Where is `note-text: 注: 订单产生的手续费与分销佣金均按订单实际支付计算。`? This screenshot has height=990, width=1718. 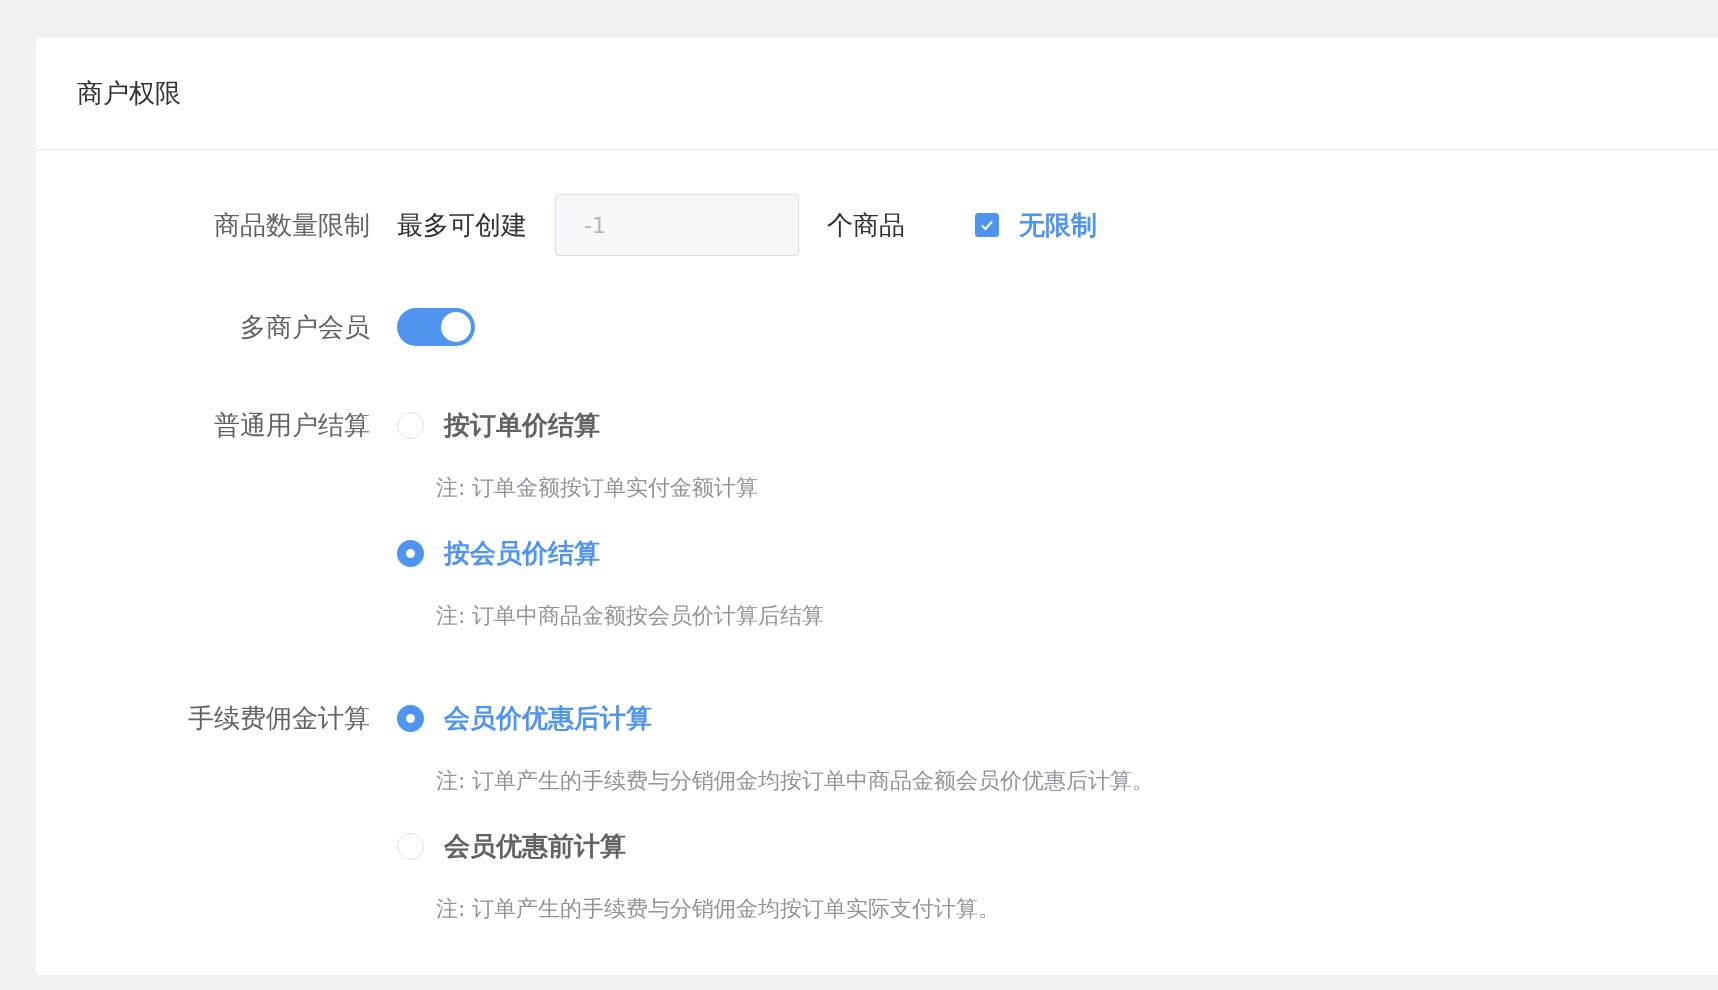 note-text: 注: 订单产生的手续费与分销佣金均按订单实际支付计算。 is located at coordinates (718, 909).